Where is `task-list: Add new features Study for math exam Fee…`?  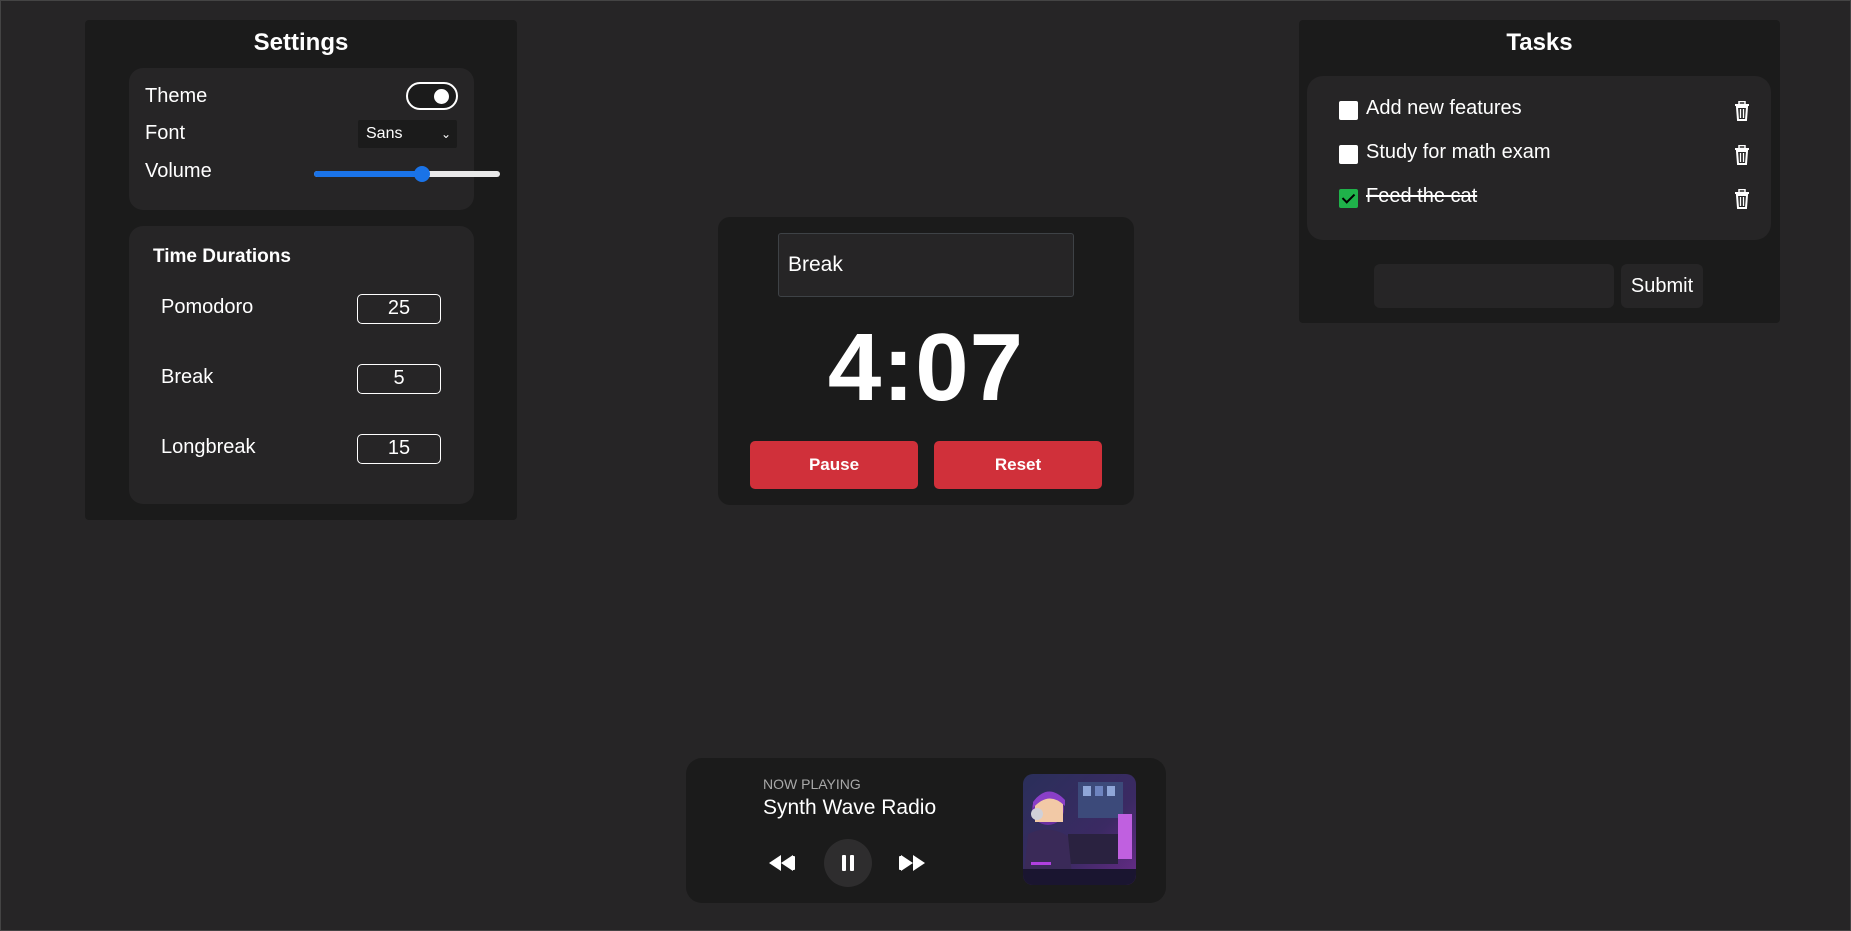
task-list: Add new features Study for math exam Fee… is located at coordinates (1539, 158).